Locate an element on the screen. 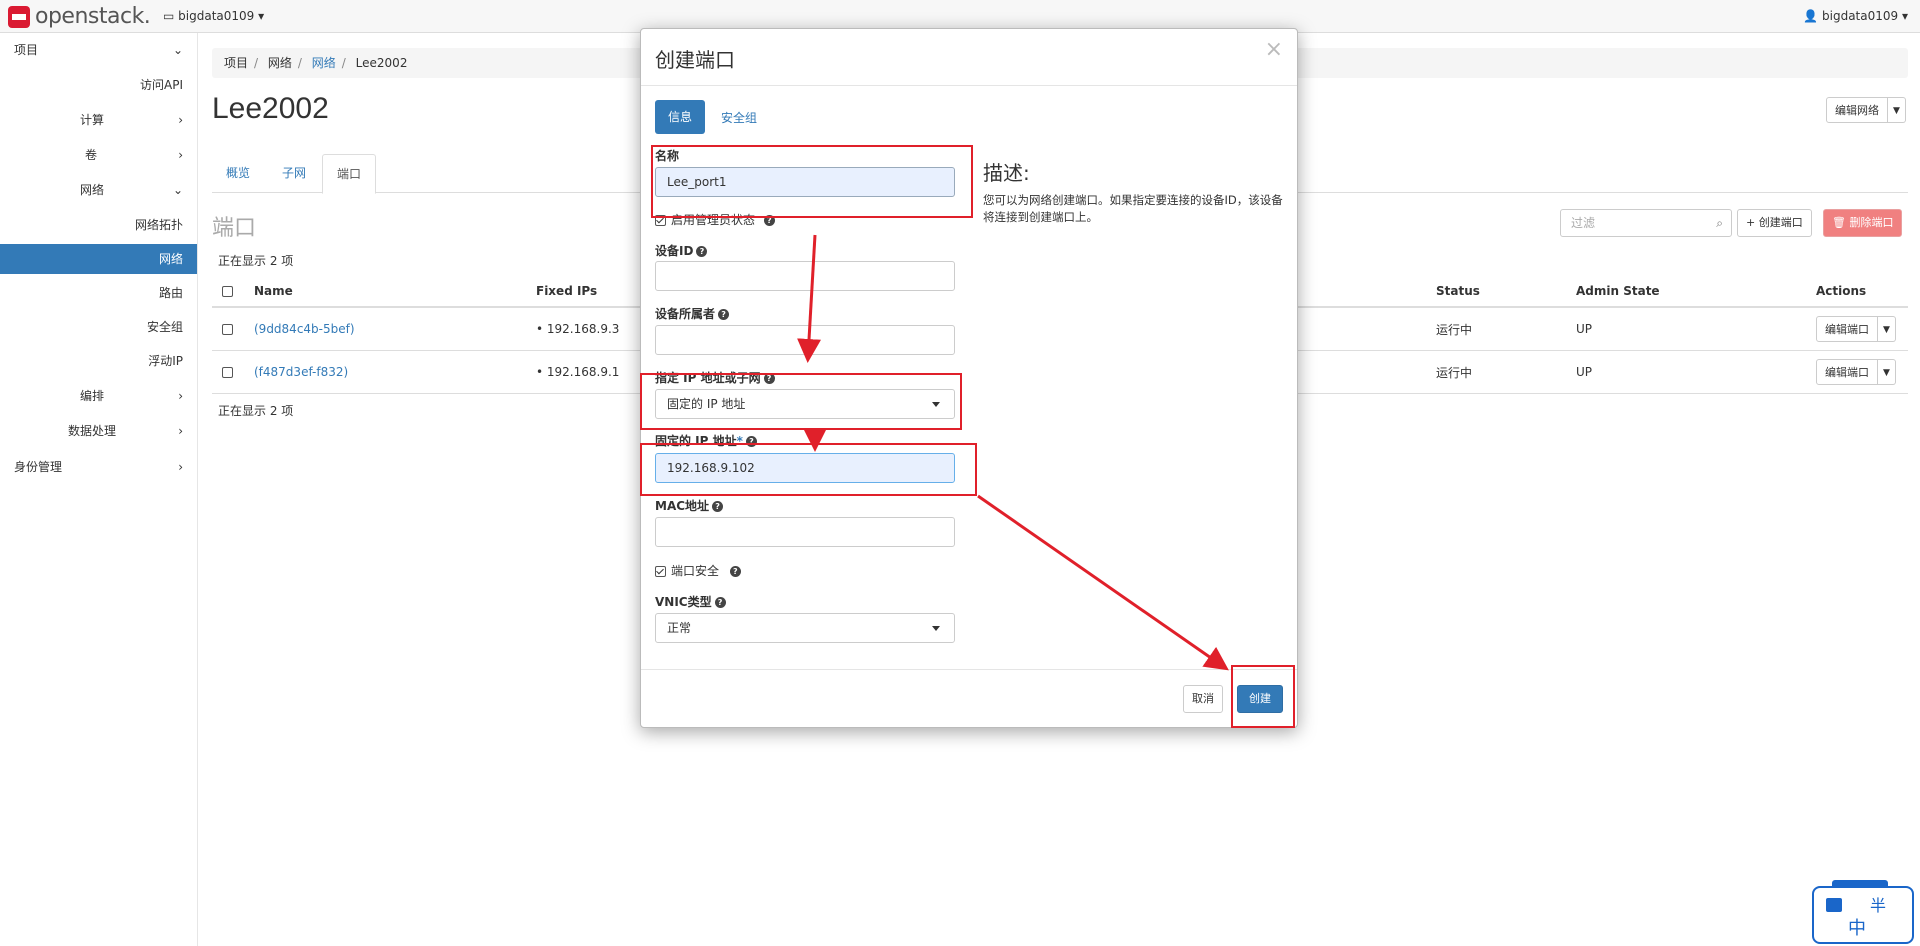 Image resolution: width=1920 pixels, height=946 pixels. annotation-arrow-to-create is located at coordinates (1103, 582).